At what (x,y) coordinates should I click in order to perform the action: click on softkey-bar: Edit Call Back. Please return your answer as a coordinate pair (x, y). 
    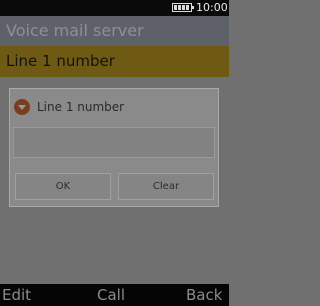
    Looking at the image, I should click on (114, 295).